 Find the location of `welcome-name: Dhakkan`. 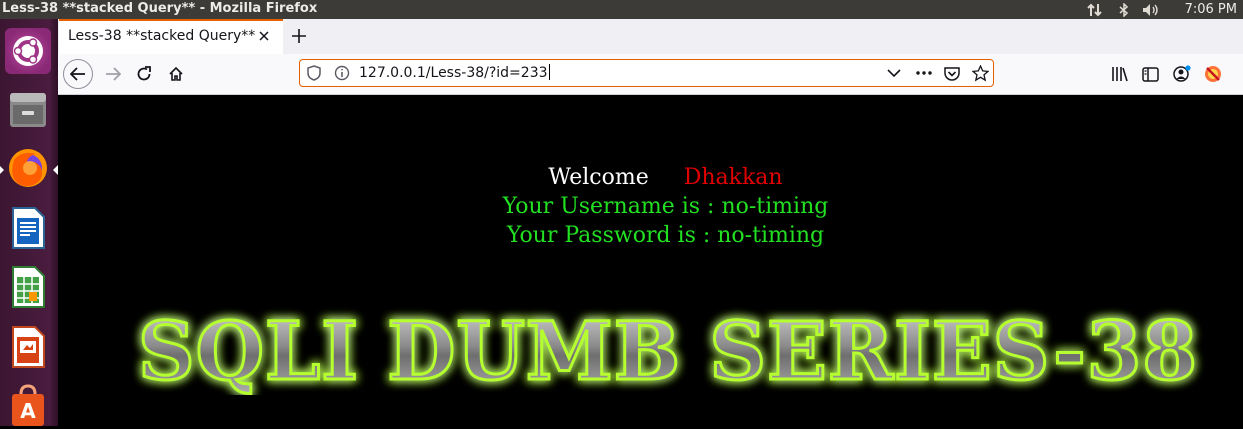

welcome-name: Dhakkan is located at coordinates (733, 177).